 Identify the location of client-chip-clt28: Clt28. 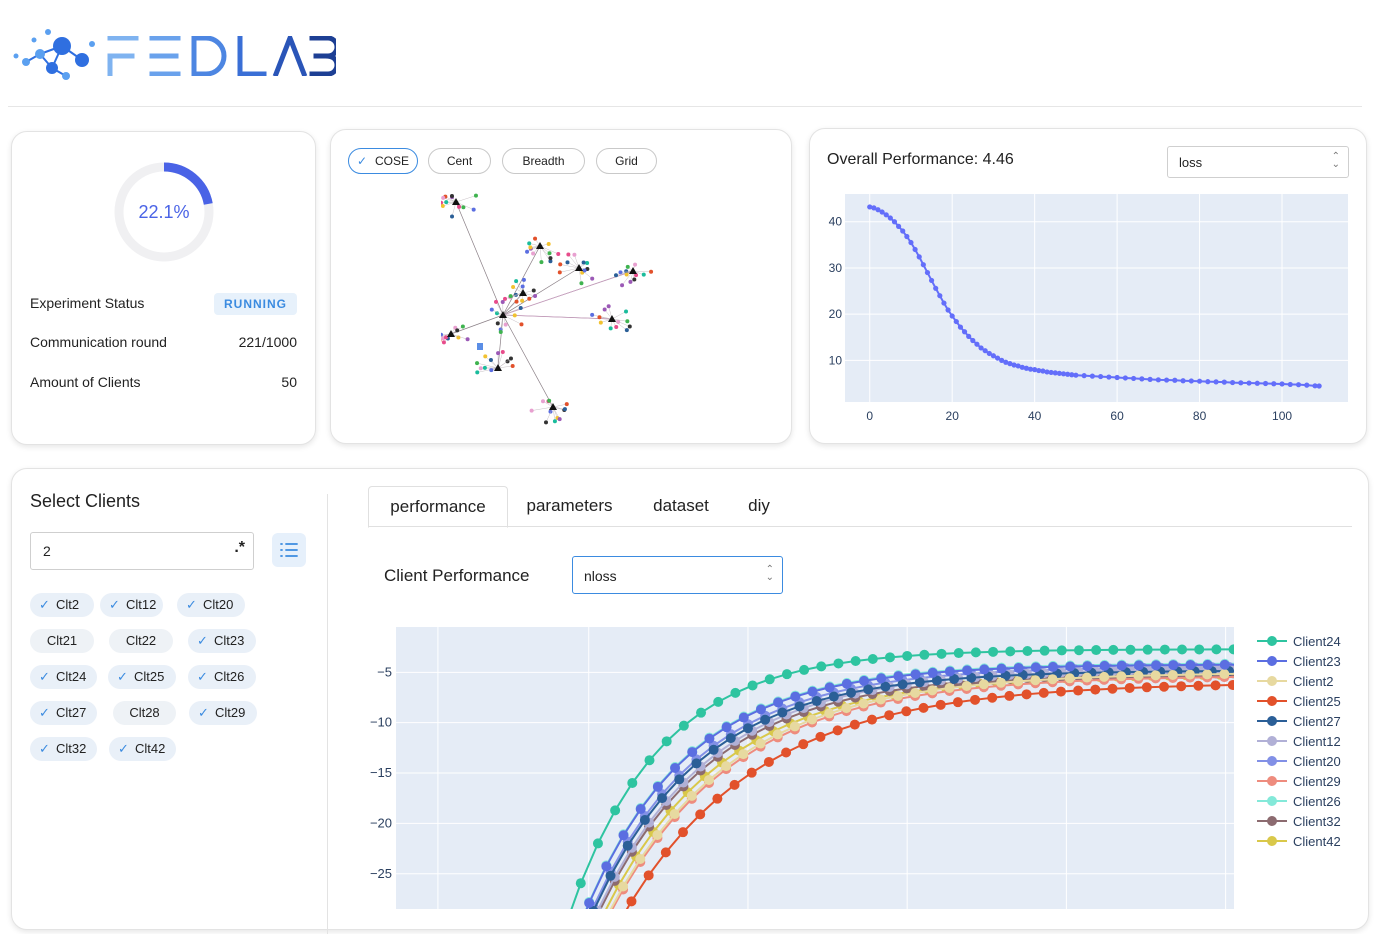
(144, 713).